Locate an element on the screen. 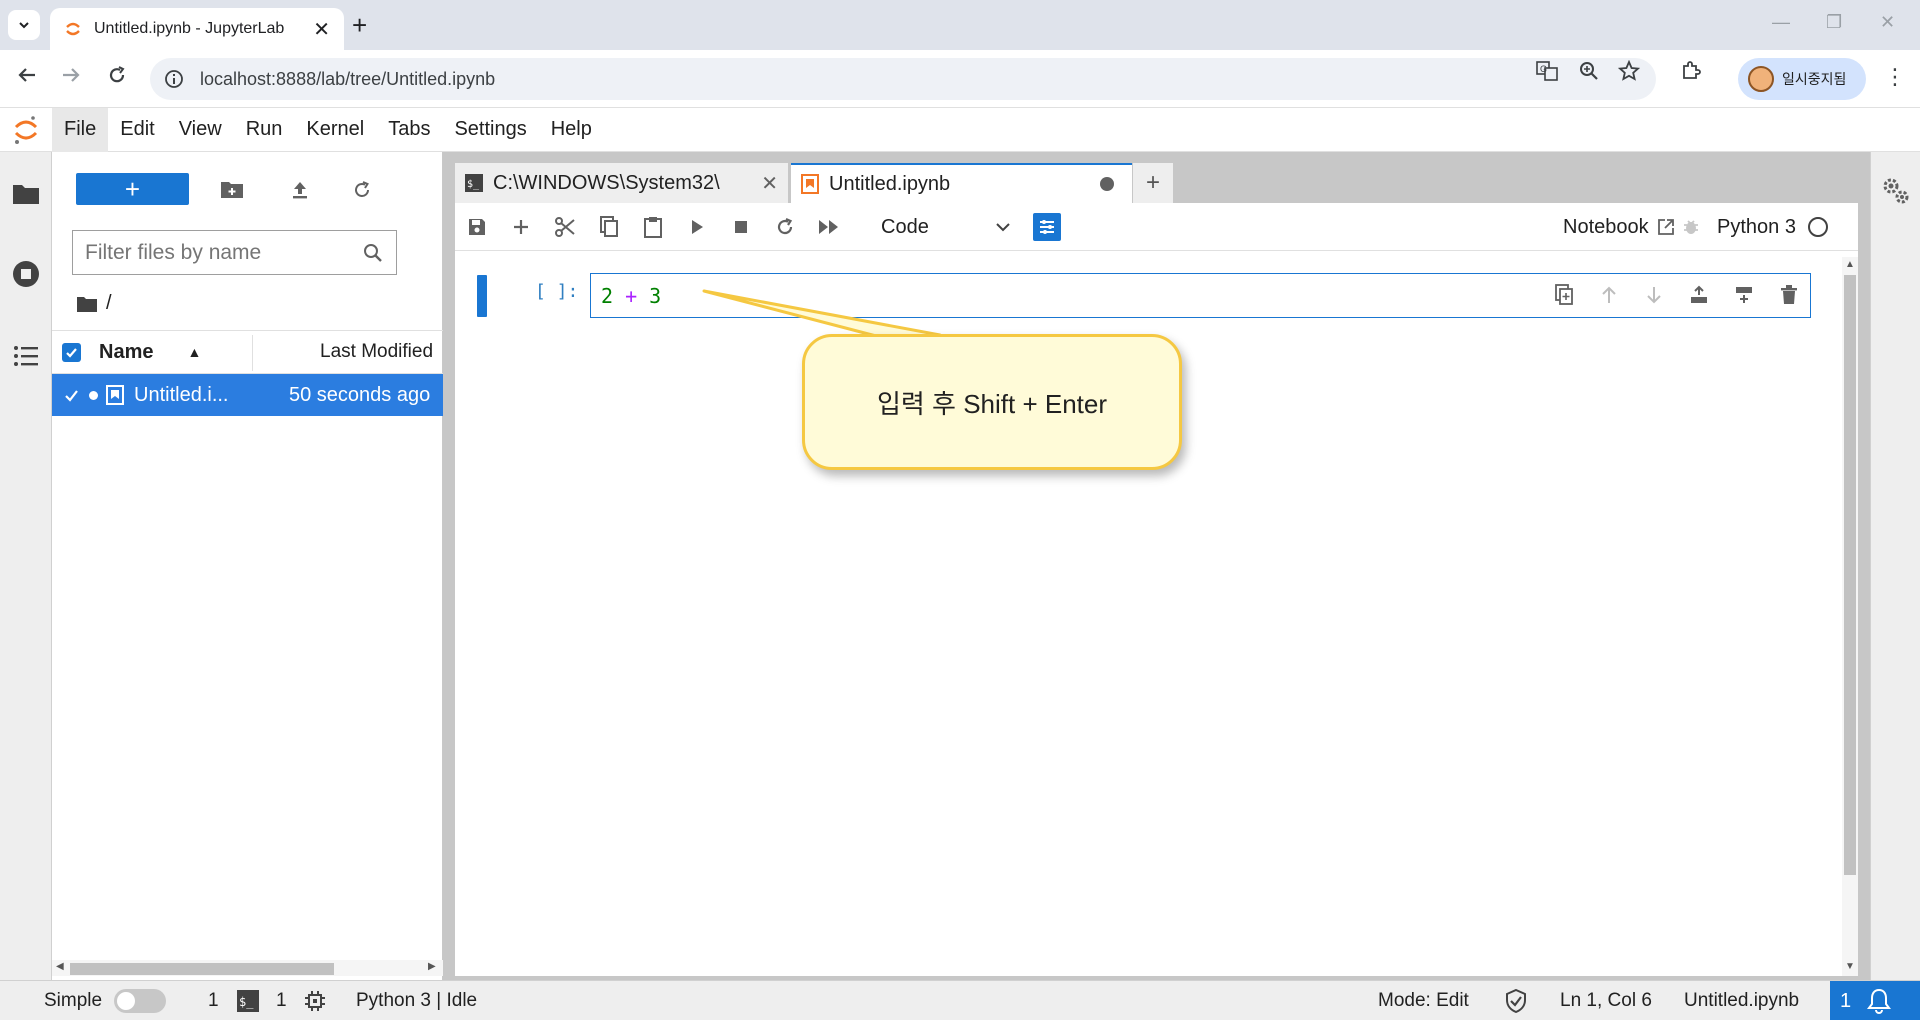  filter-files-field is located at coordinates (234, 252).